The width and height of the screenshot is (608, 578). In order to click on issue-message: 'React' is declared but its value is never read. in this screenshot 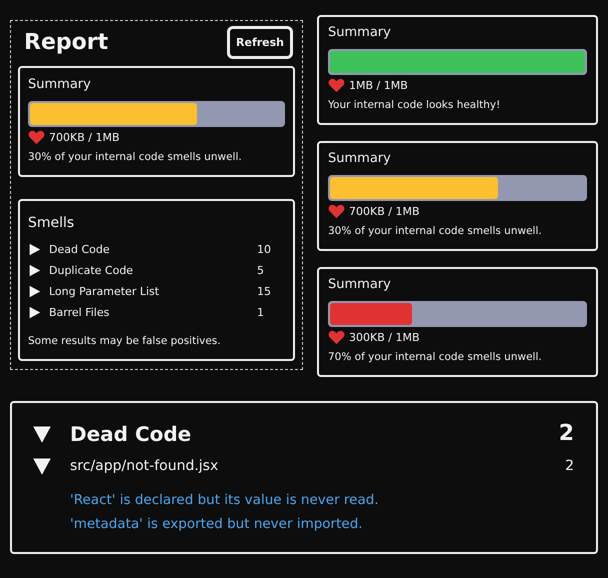, I will do `click(225, 500)`.